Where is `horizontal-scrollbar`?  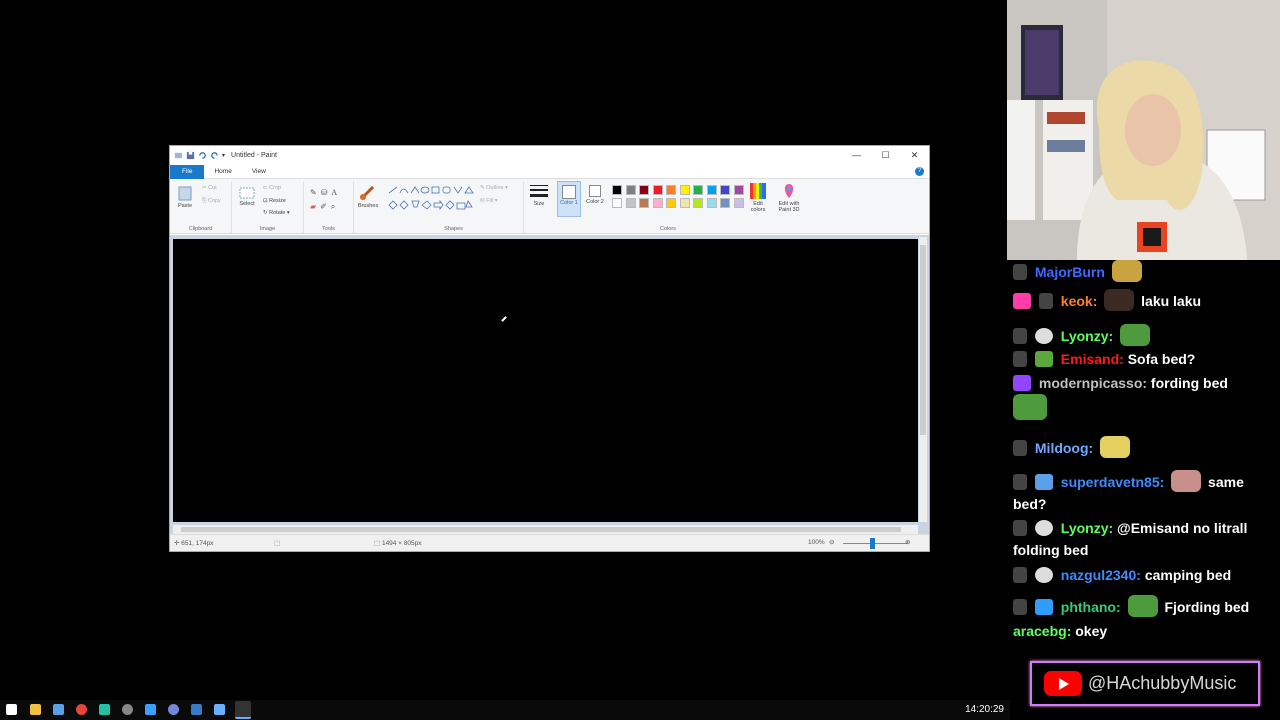 horizontal-scrollbar is located at coordinates (545, 529).